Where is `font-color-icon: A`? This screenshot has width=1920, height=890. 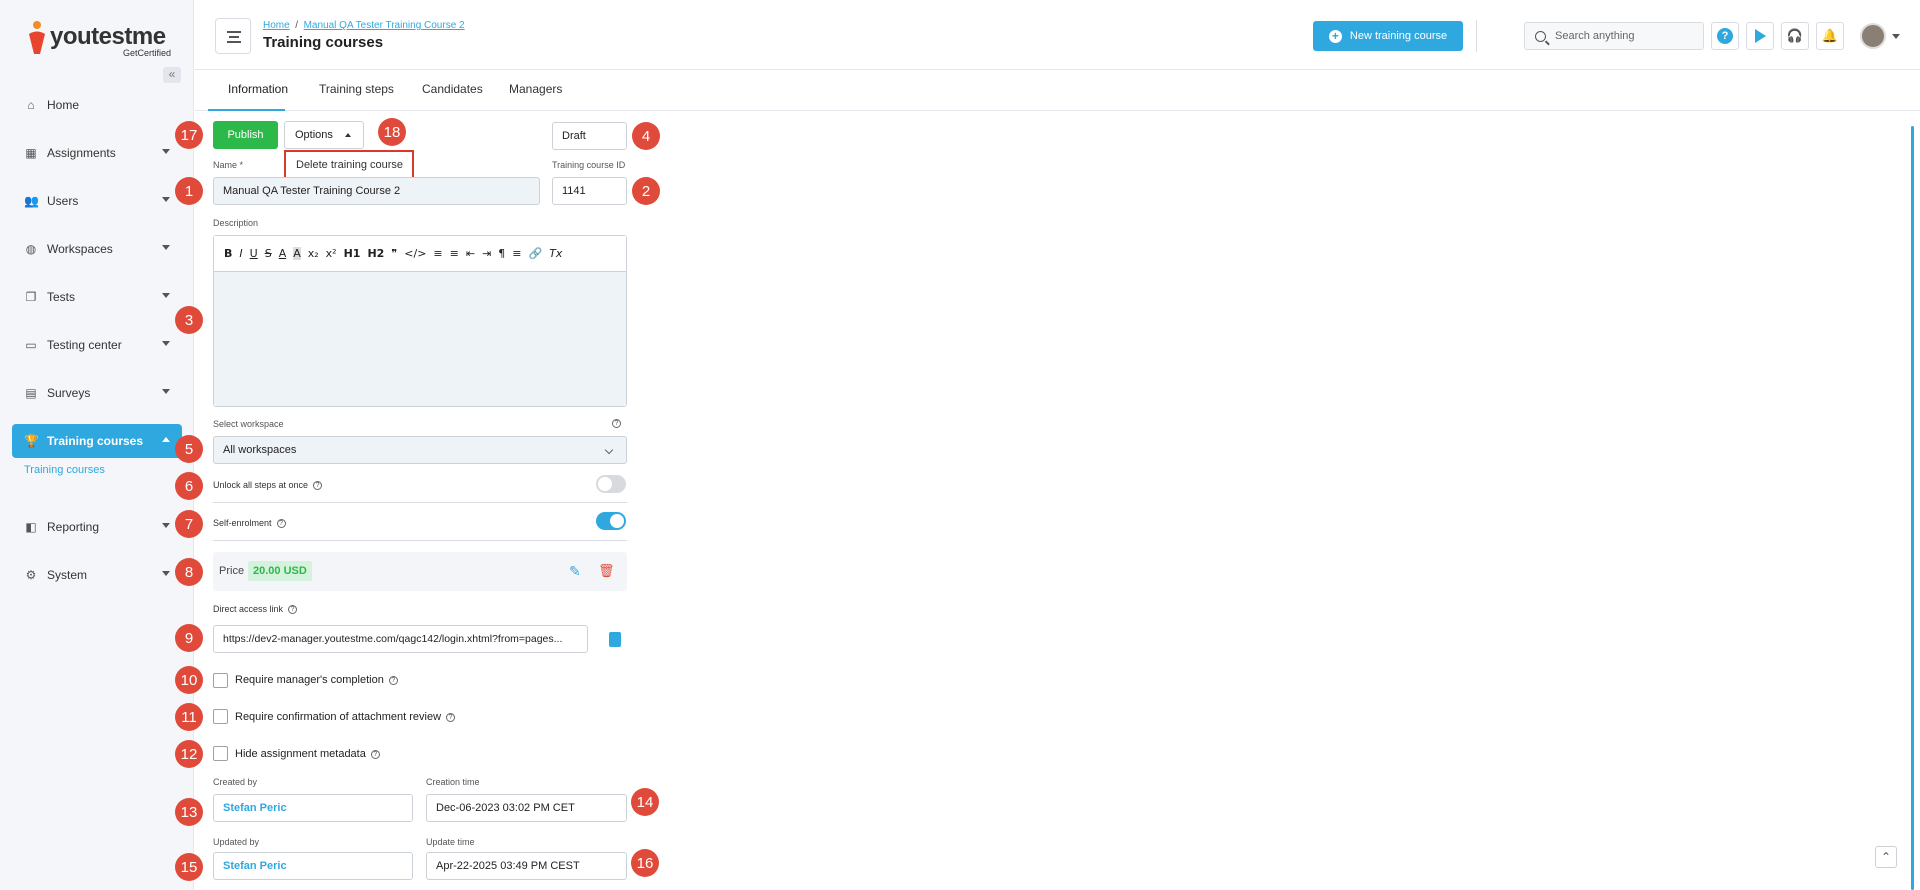
font-color-icon: A is located at coordinates (283, 253).